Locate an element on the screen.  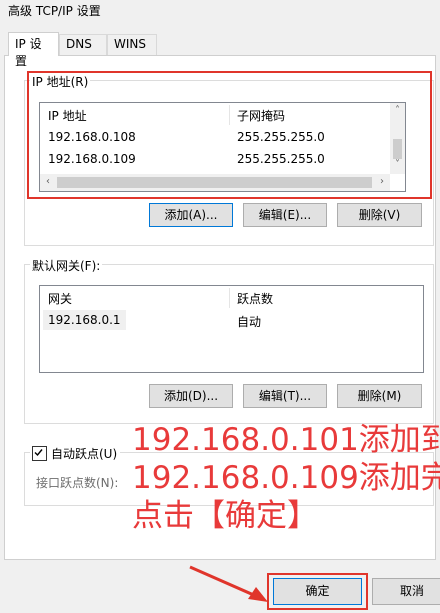
interface-metric-label: 接口跃点数(N): is located at coordinates (77, 483).